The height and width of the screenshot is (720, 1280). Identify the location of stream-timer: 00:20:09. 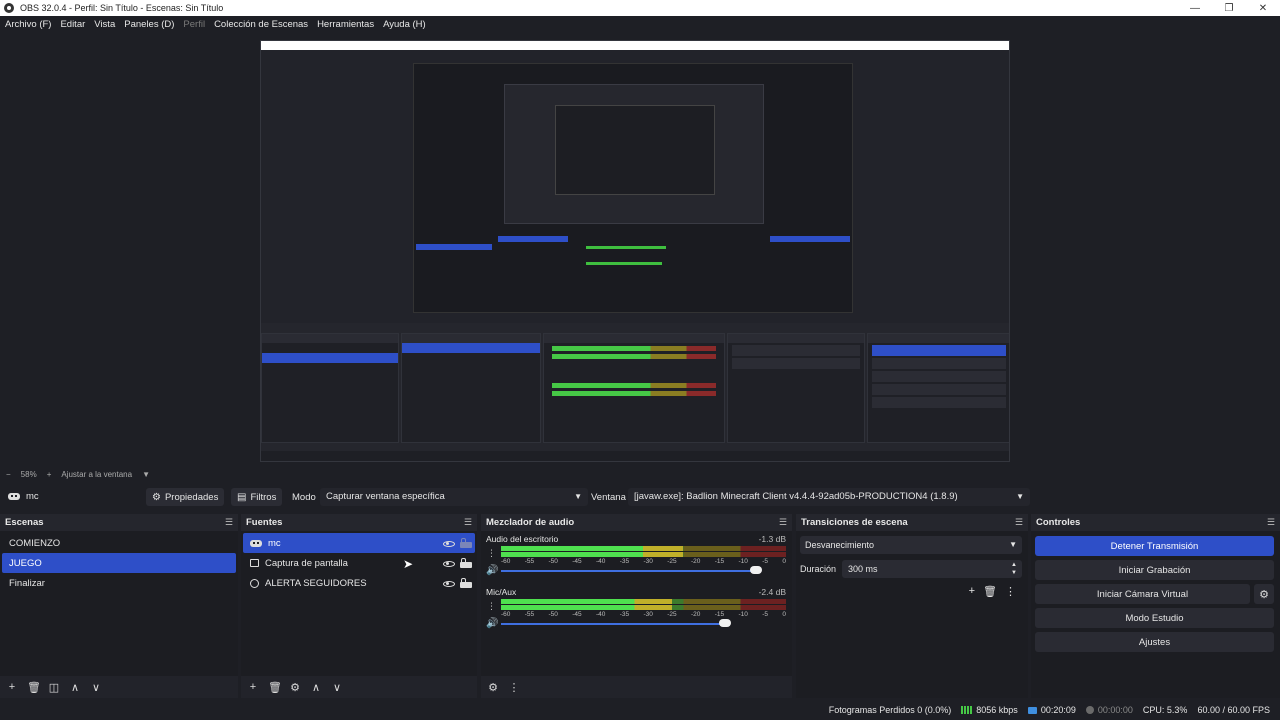
(1051, 710).